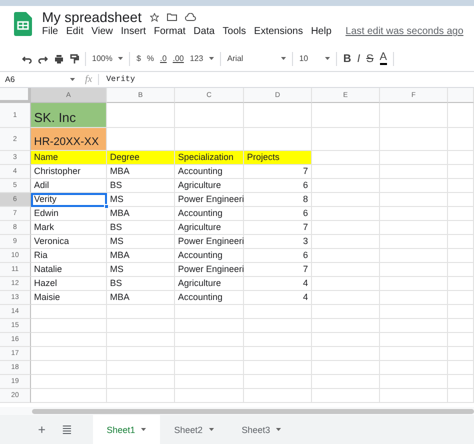 The image size is (474, 444). What do you see at coordinates (42, 429) in the screenshot?
I see `add-sheet-button: +` at bounding box center [42, 429].